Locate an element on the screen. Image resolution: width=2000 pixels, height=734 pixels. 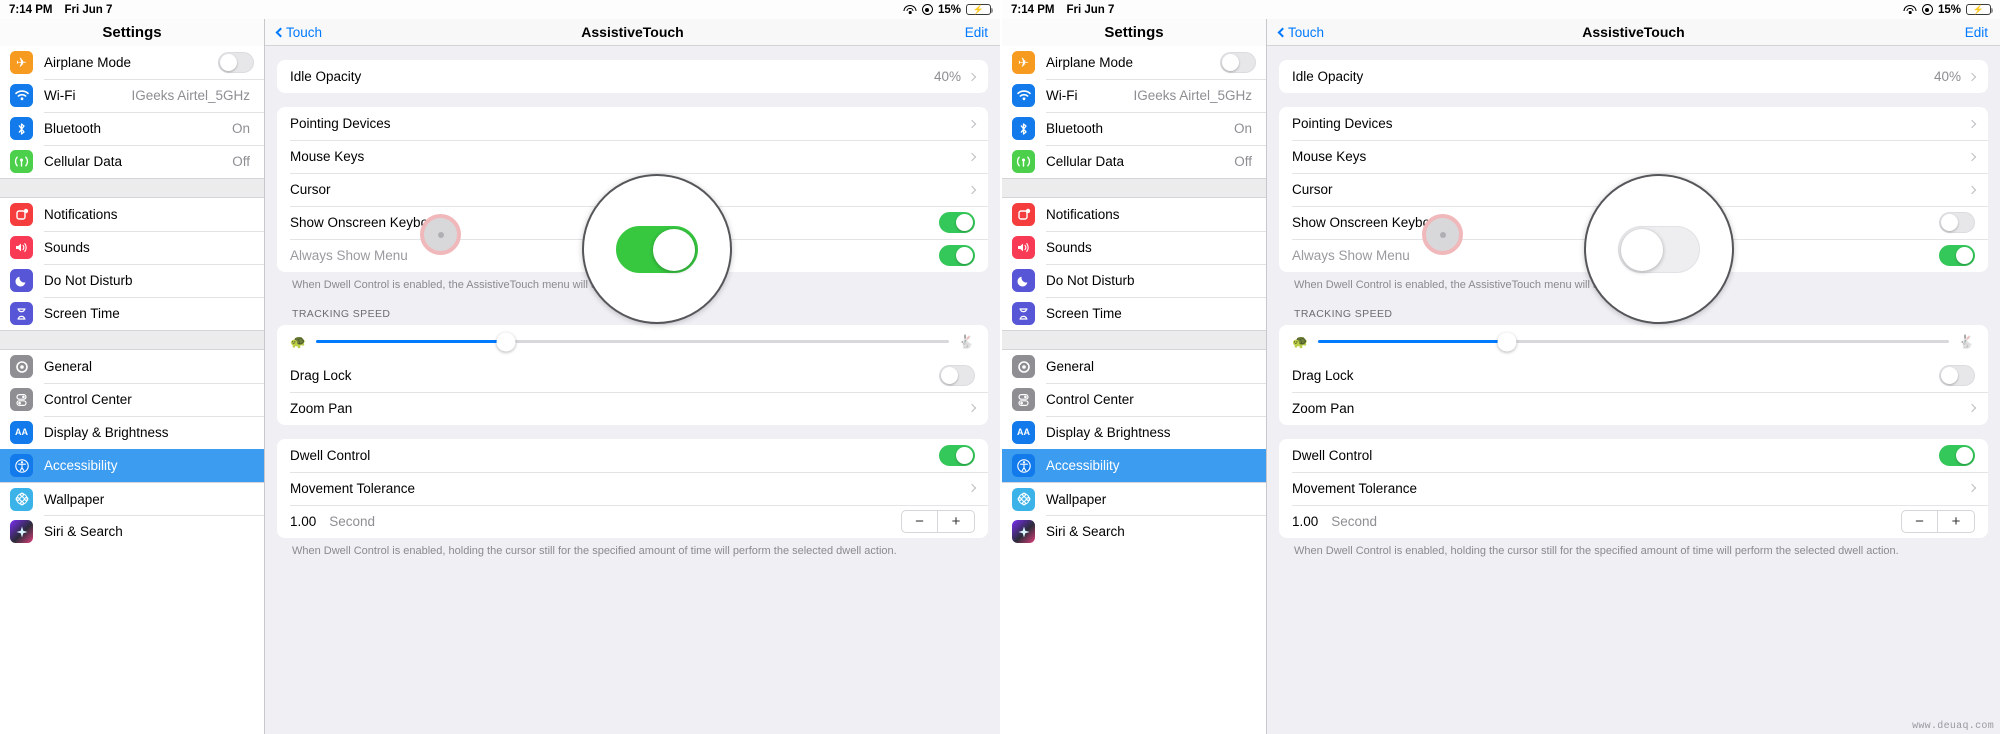
hare-icon: 🐇 is located at coordinates (1966, 341).